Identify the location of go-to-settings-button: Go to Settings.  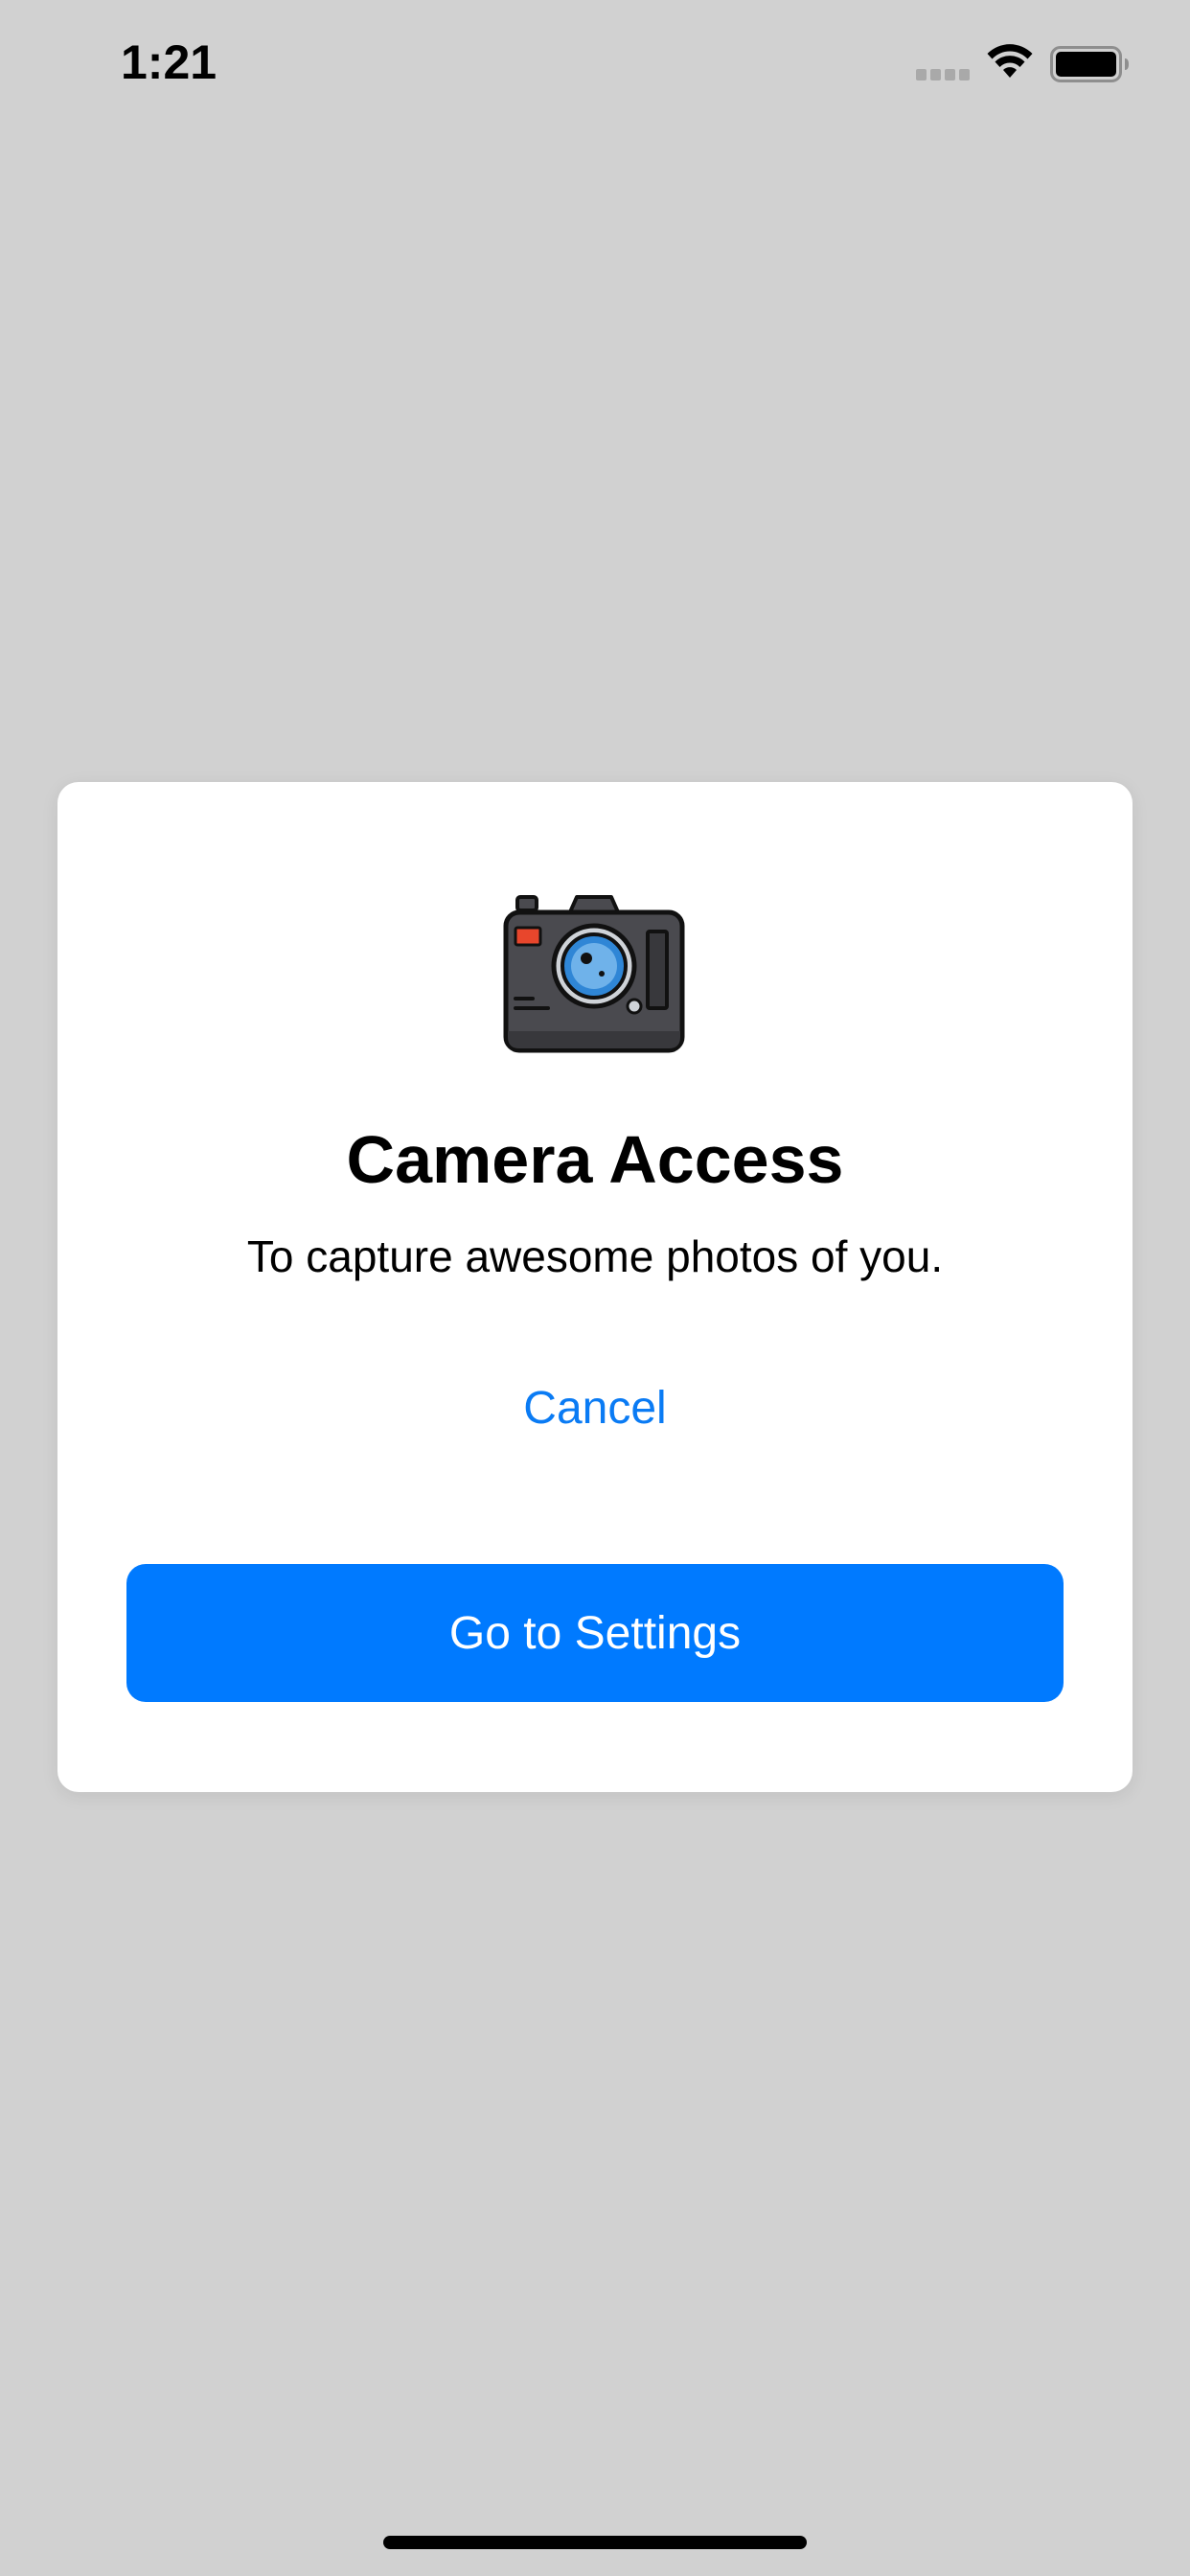
(595, 1633).